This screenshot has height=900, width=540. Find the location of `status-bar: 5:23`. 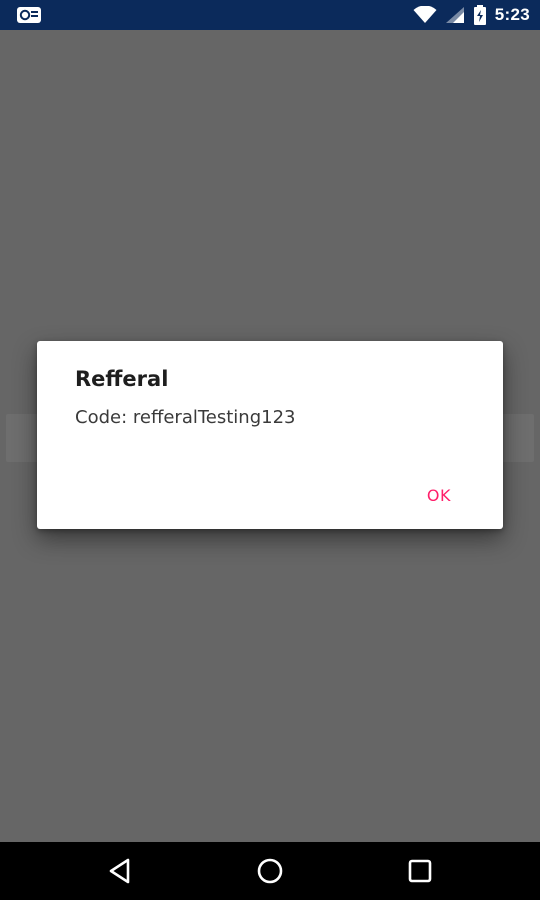

status-bar: 5:23 is located at coordinates (270, 15).